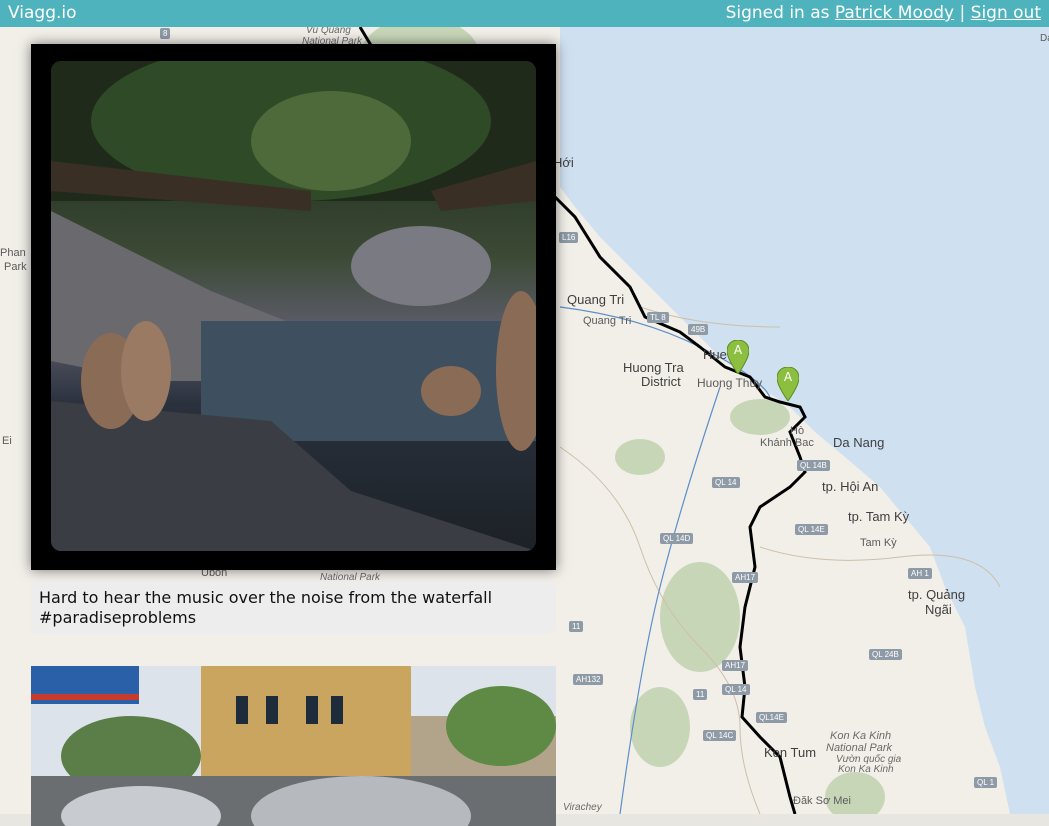  What do you see at coordinates (7, 441) in the screenshot?
I see `map-label-ei: Ei` at bounding box center [7, 441].